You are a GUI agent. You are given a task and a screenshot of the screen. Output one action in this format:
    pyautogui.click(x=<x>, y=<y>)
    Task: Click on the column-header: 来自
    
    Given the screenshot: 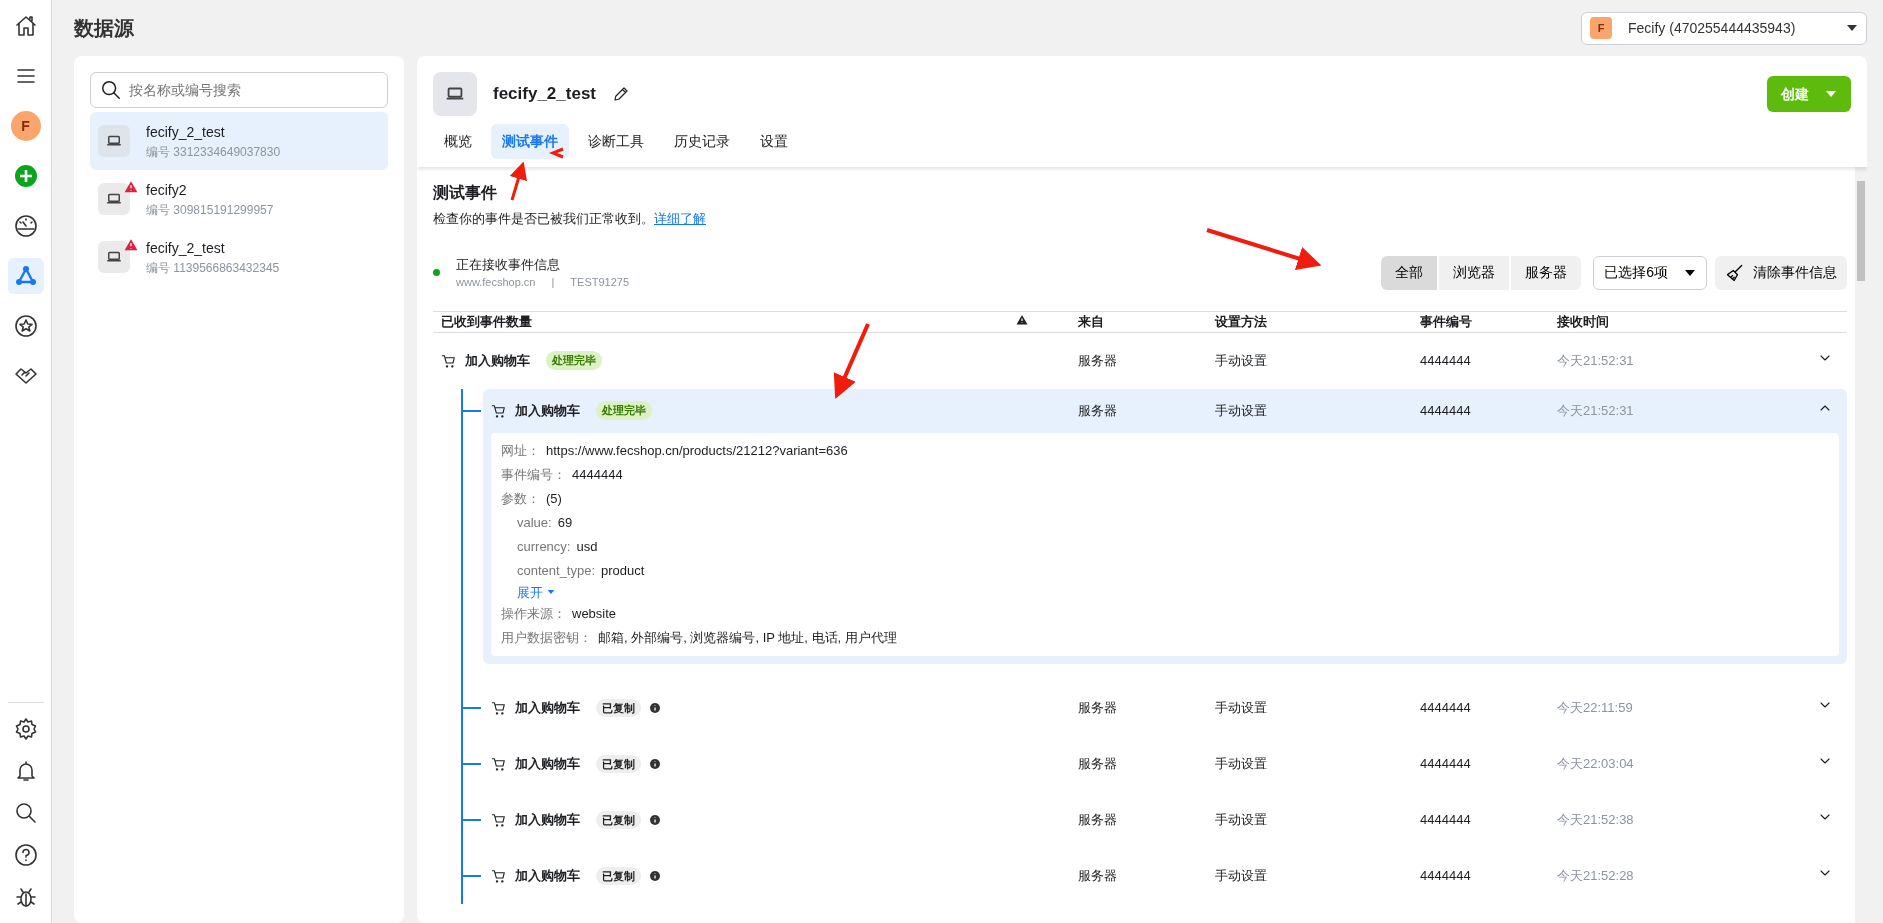 What is the action you would take?
    pyautogui.click(x=1091, y=321)
    